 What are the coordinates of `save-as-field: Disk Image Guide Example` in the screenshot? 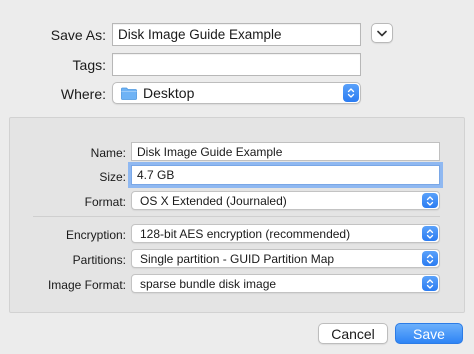 It's located at (236, 34).